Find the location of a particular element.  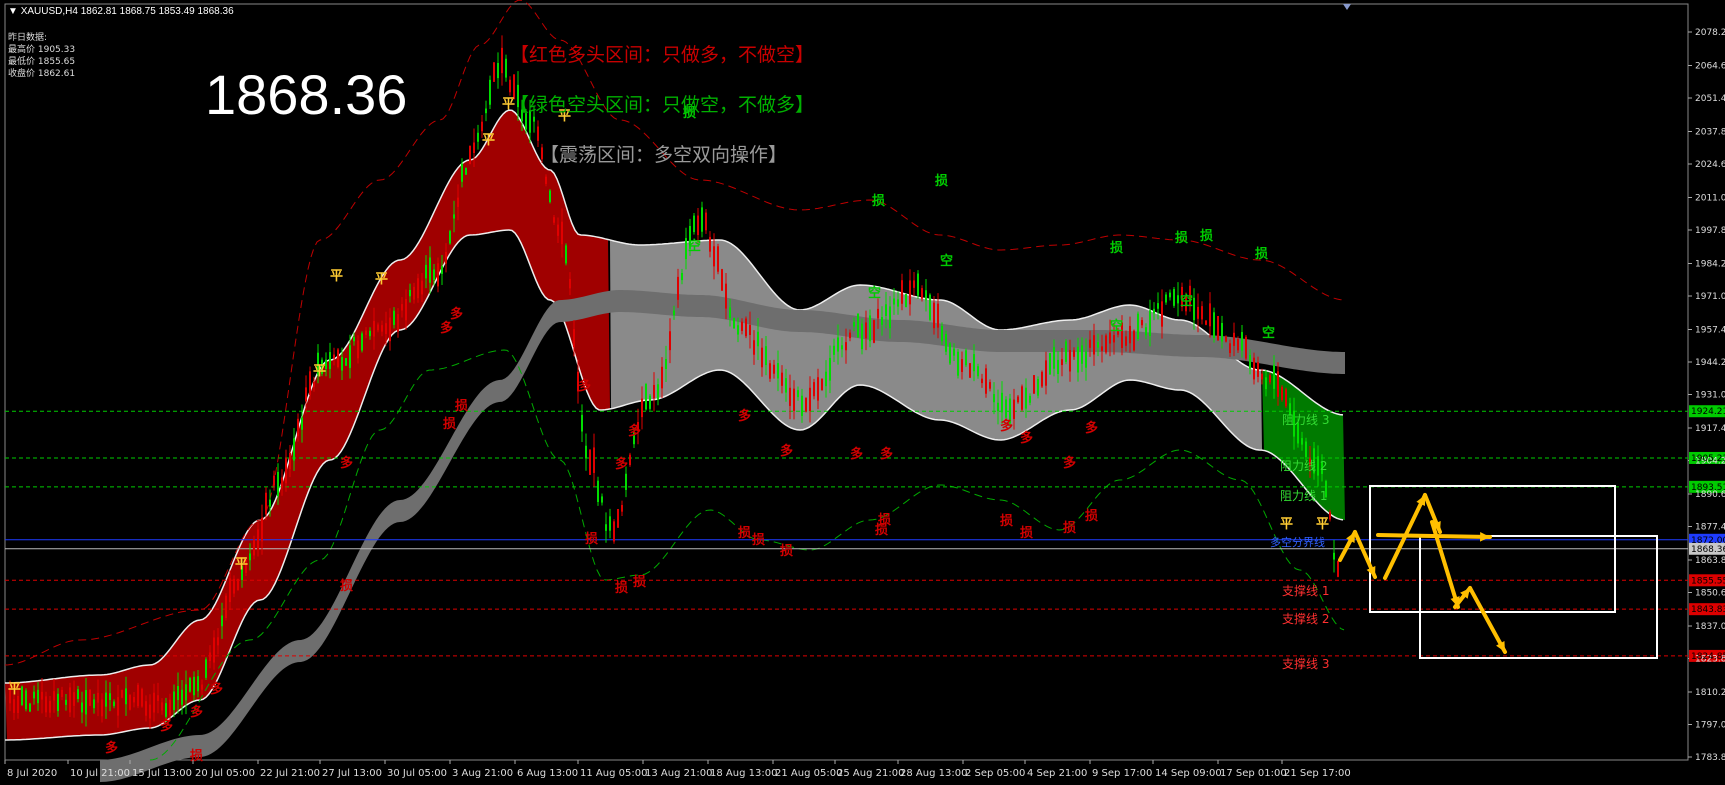

price-axis-label: 2051.40 is located at coordinates (1710, 99).